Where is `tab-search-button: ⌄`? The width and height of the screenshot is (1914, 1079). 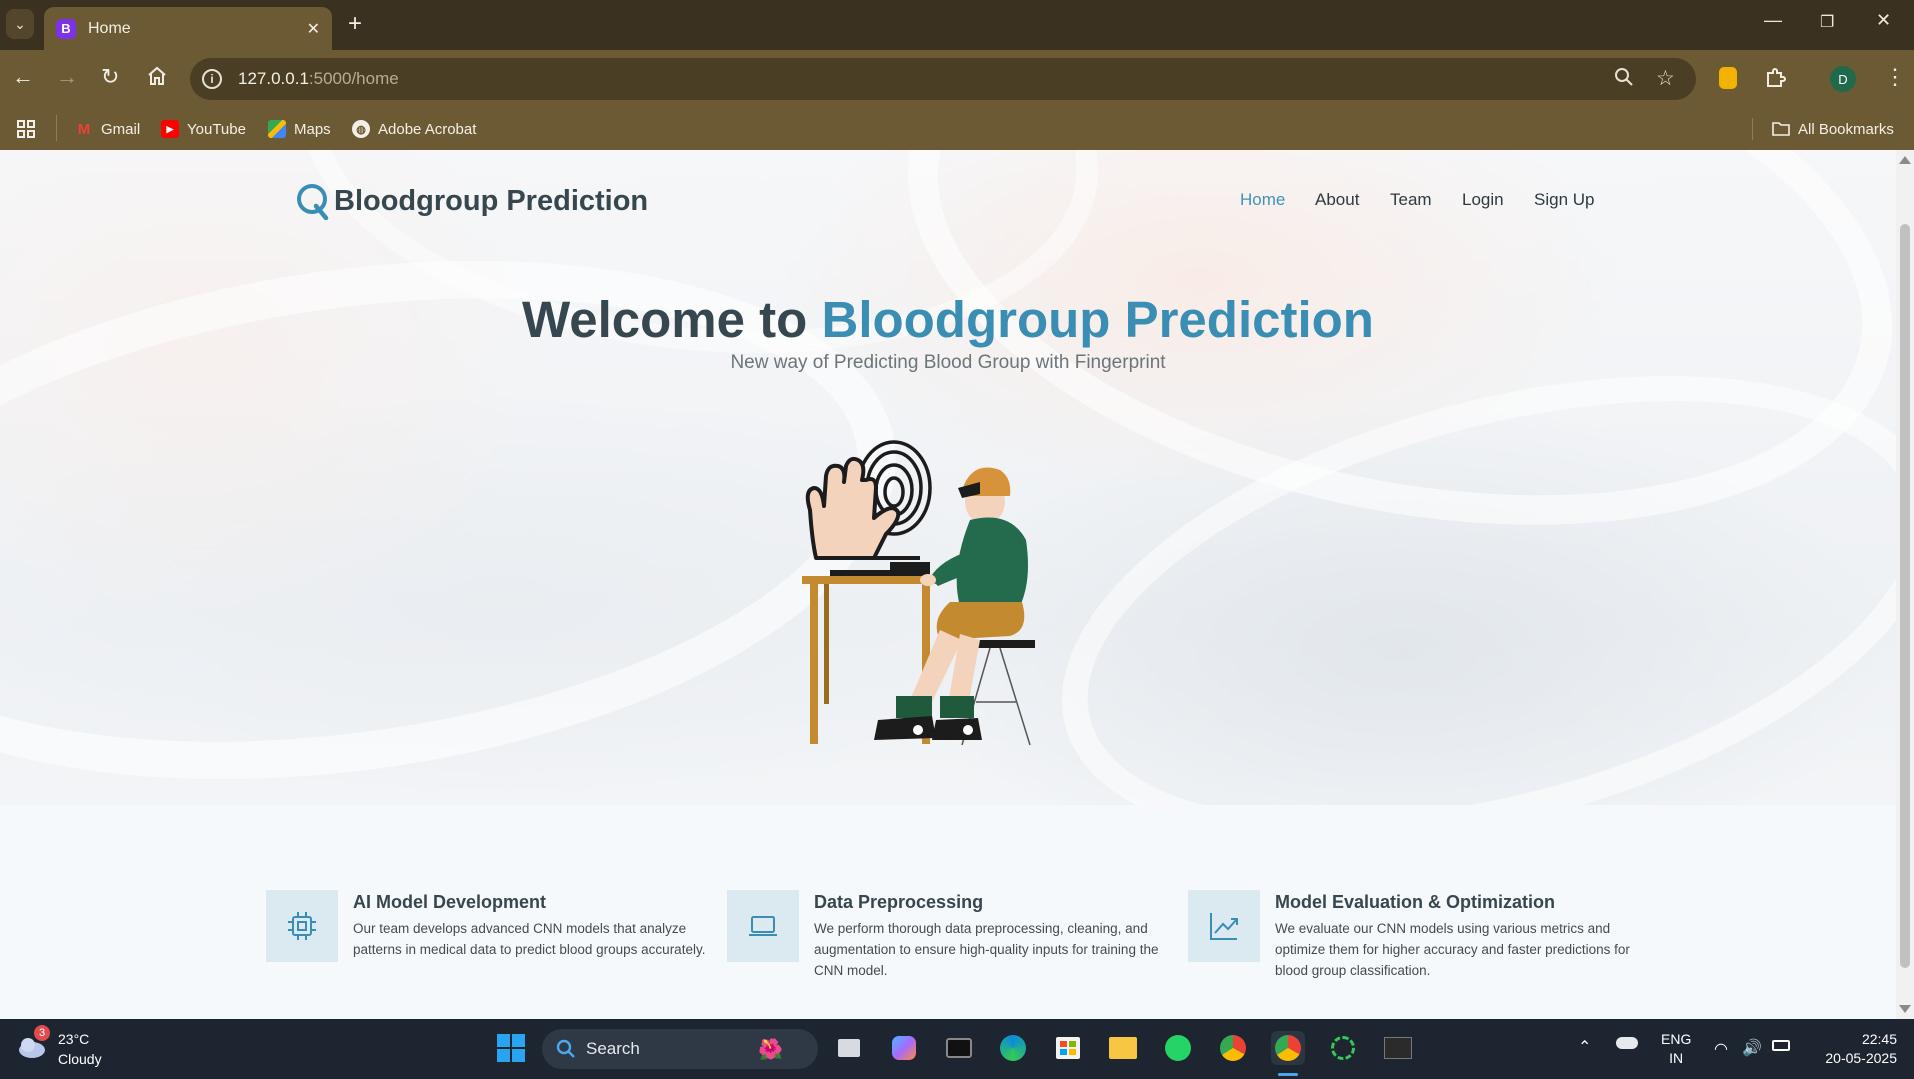 tab-search-button: ⌄ is located at coordinates (20, 24).